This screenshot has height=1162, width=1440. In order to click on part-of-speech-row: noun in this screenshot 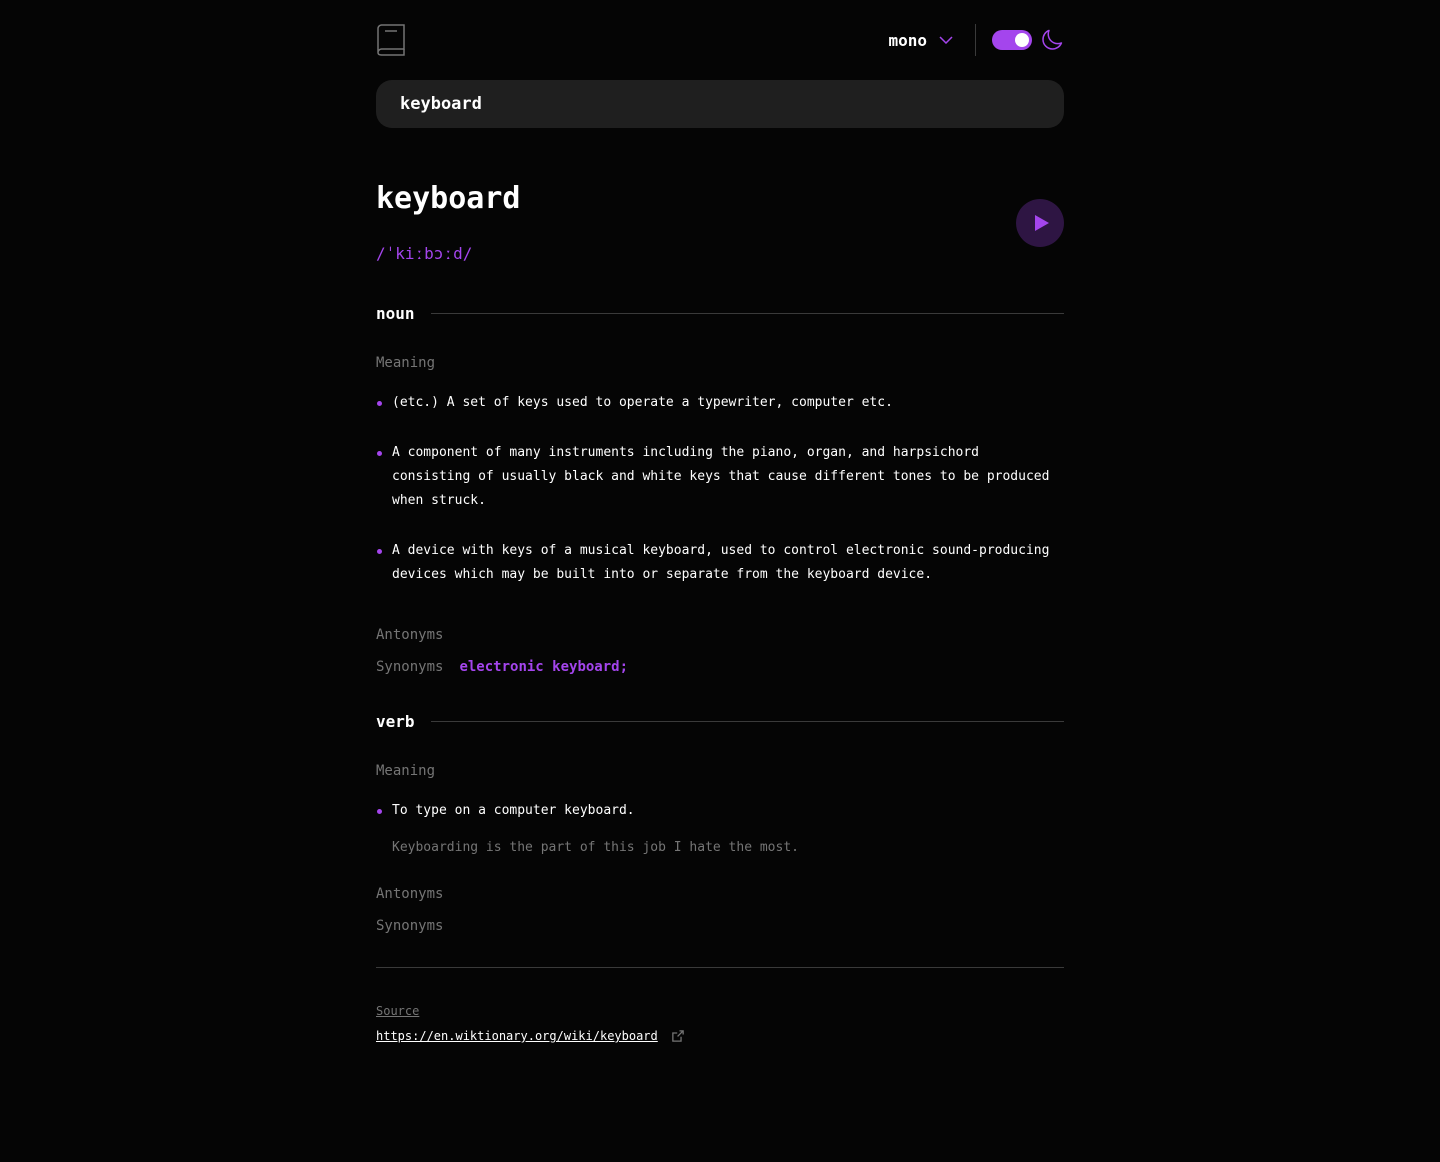, I will do `click(720, 313)`.